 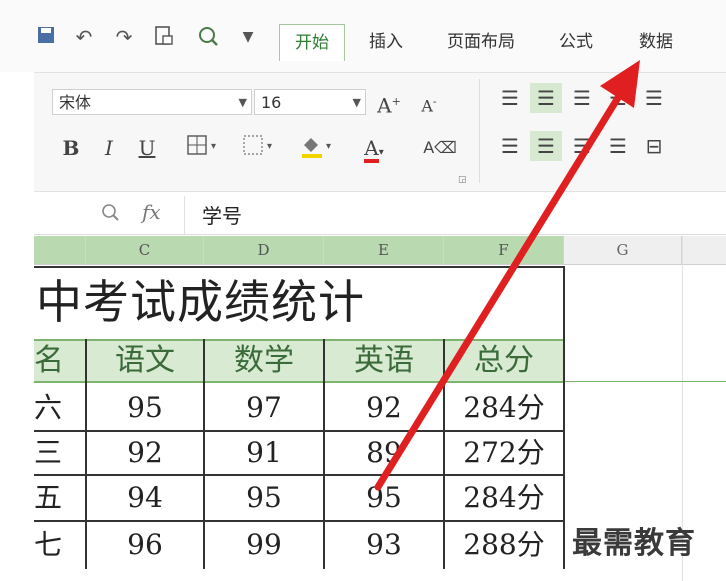 I want to click on watermark-logo: 最需教育, so click(x=634, y=543).